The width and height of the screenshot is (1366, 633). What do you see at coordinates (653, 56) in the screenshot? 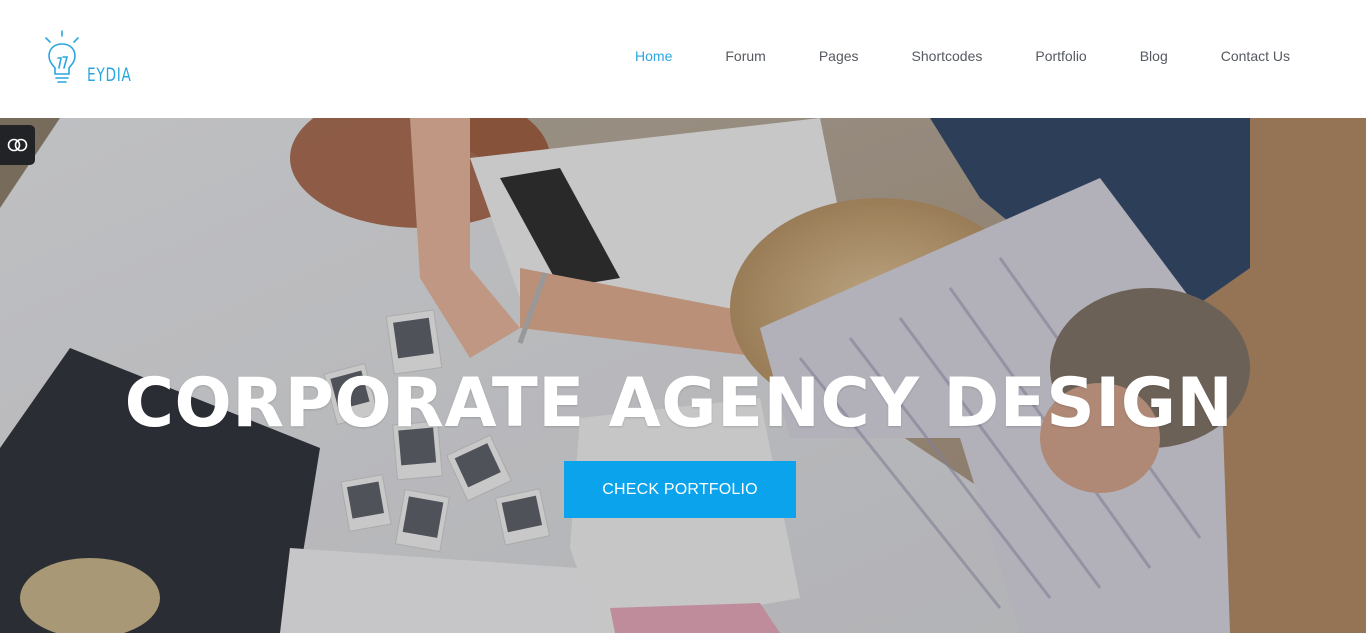
I see `nav-item-home: Home` at bounding box center [653, 56].